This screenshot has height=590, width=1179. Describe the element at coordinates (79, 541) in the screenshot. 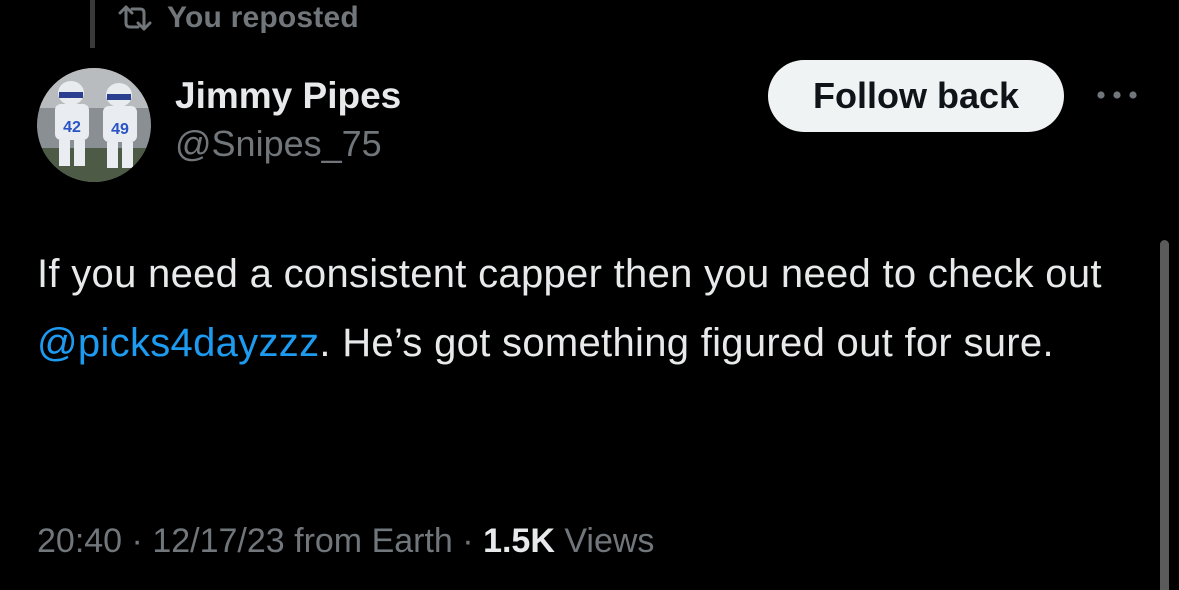

I see `tweet-time: 20:40` at that location.